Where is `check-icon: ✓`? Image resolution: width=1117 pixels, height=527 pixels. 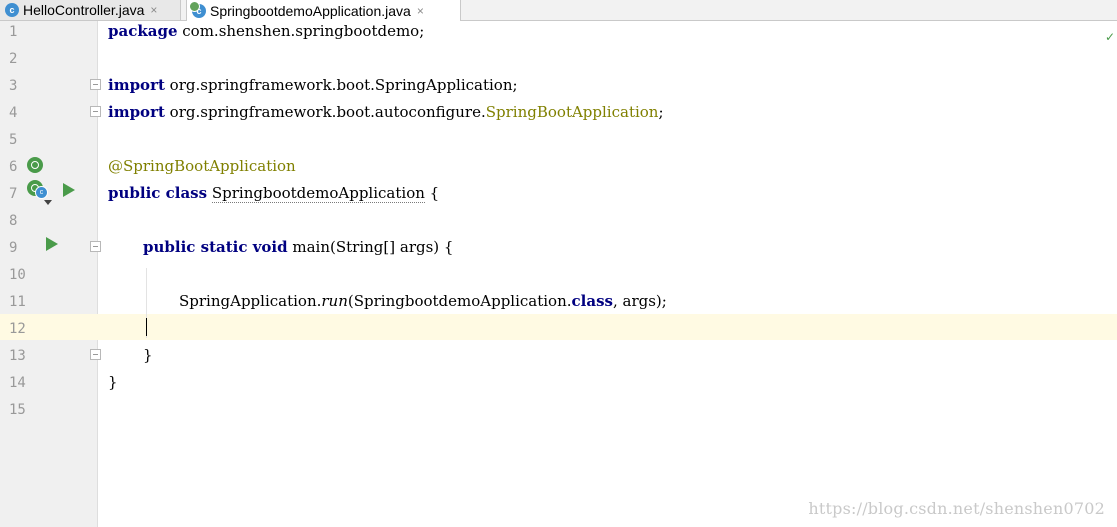
check-icon: ✓ is located at coordinates (1109, 37).